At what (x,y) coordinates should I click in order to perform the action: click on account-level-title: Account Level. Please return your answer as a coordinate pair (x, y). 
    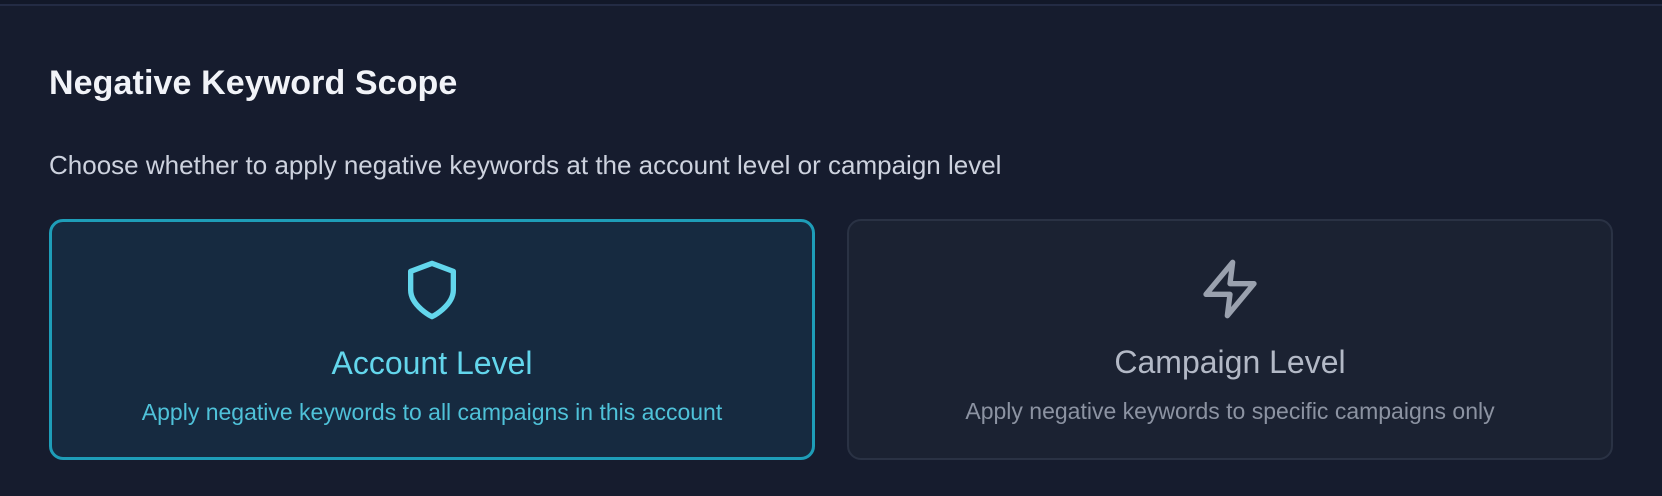
    Looking at the image, I should click on (432, 363).